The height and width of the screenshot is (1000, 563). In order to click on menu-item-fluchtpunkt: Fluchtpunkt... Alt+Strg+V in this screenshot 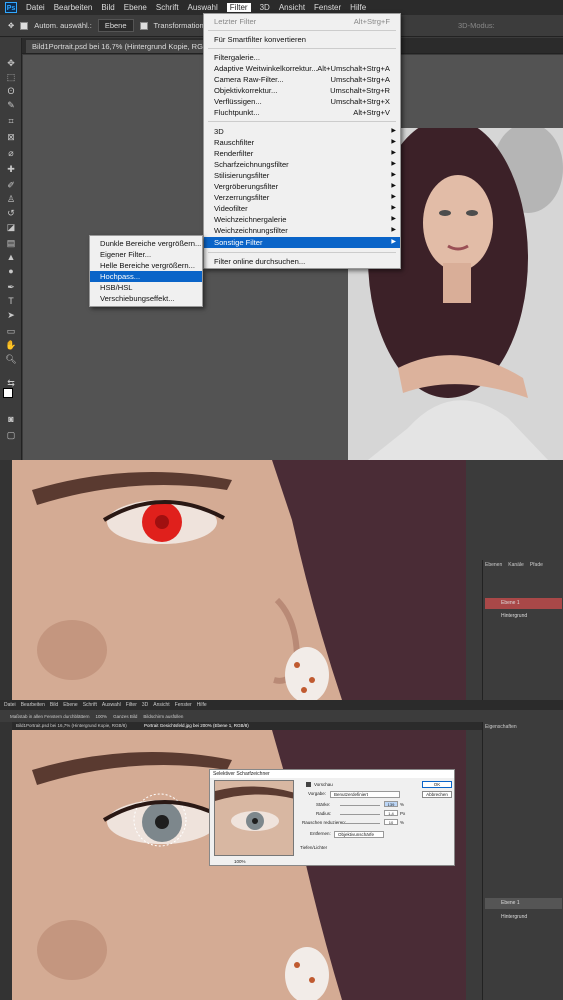, I will do `click(302, 112)`.